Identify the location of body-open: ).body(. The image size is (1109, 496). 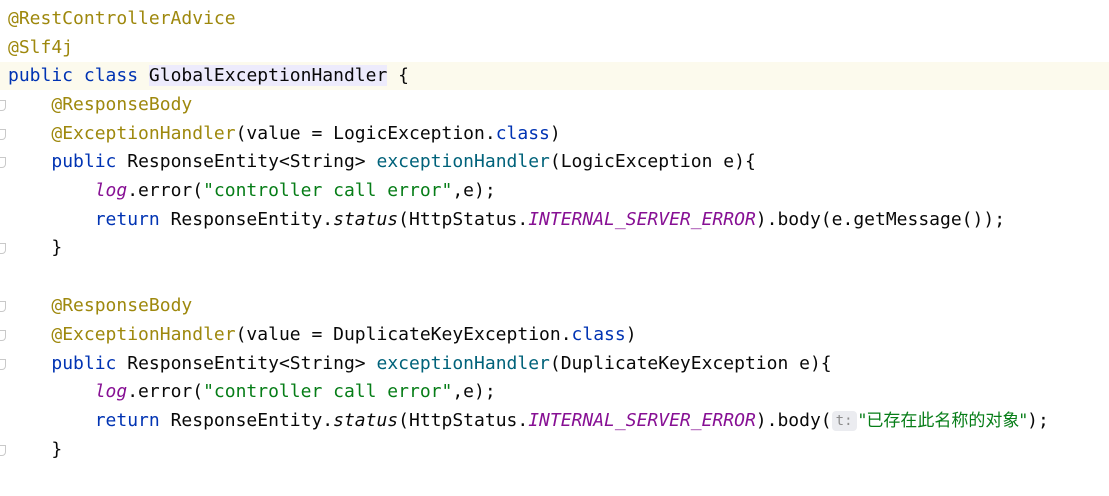
(793, 420).